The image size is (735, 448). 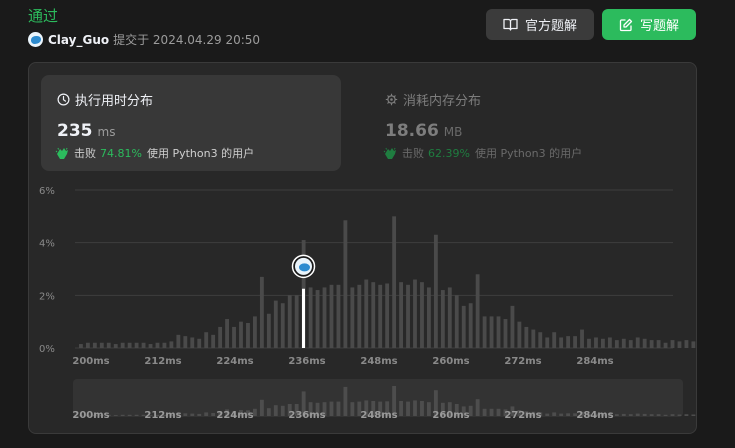 I want to click on official-solution-button: 官方题解, so click(x=540, y=24).